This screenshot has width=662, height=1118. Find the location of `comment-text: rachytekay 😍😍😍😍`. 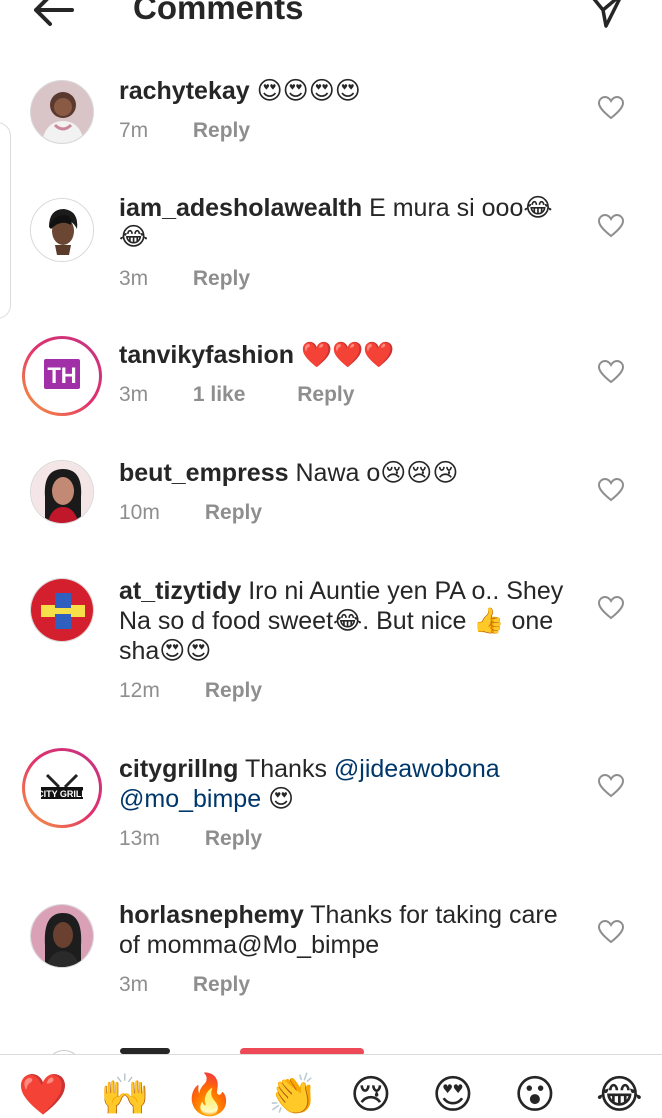

comment-text: rachytekay 😍😍😍😍 is located at coordinates (349, 91).